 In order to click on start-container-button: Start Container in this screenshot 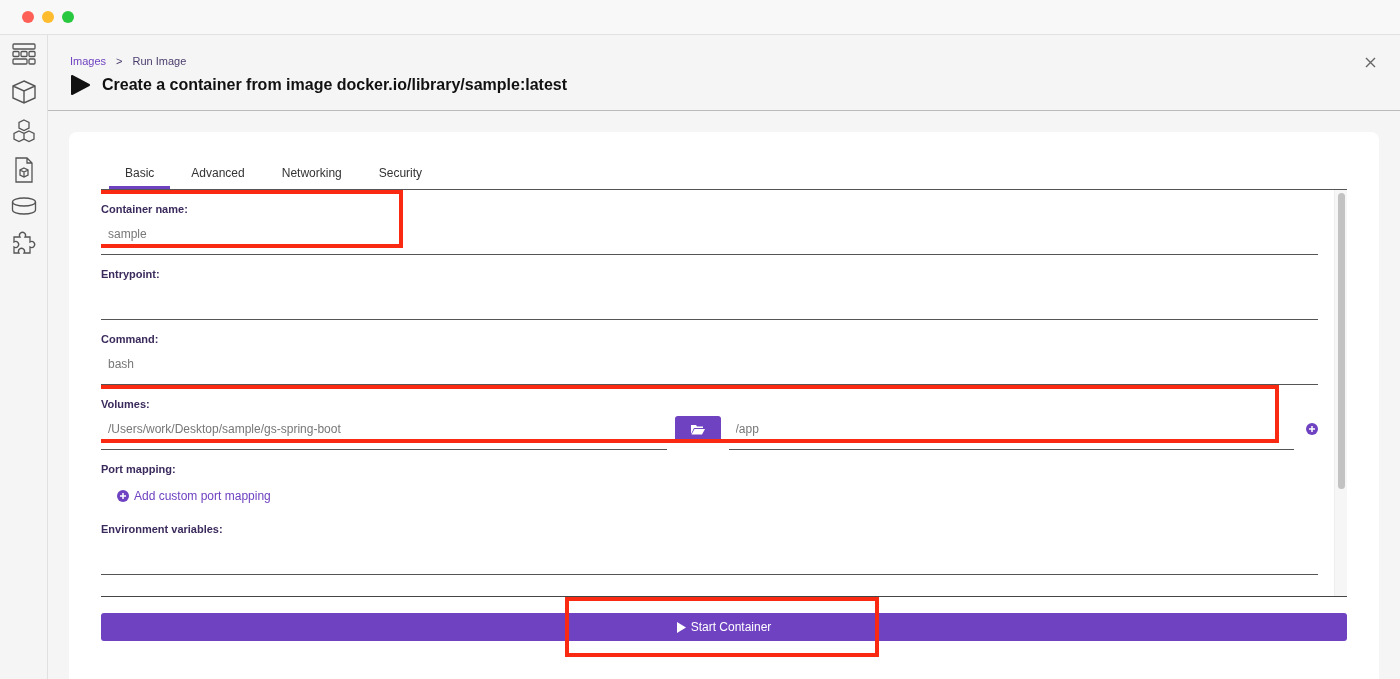, I will do `click(724, 627)`.